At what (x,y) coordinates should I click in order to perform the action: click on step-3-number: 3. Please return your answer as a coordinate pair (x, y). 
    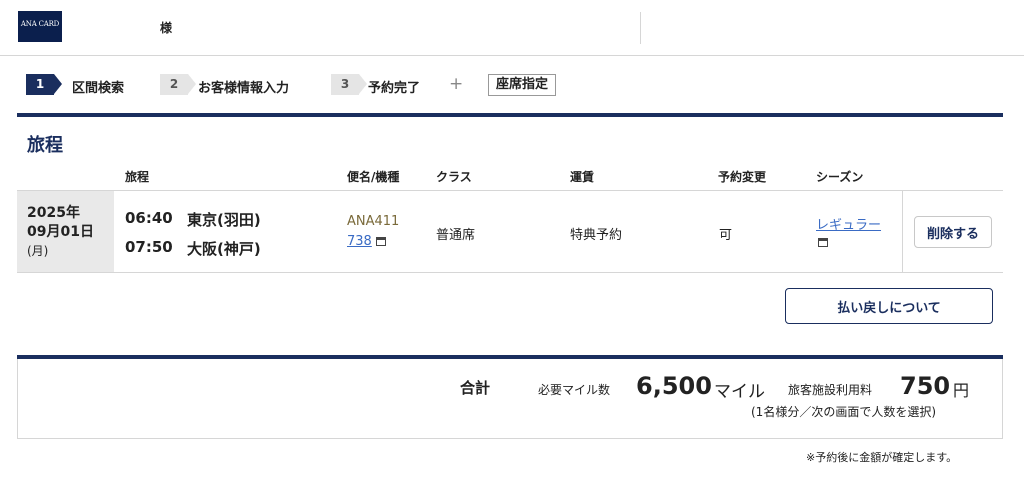
    Looking at the image, I should click on (349, 84).